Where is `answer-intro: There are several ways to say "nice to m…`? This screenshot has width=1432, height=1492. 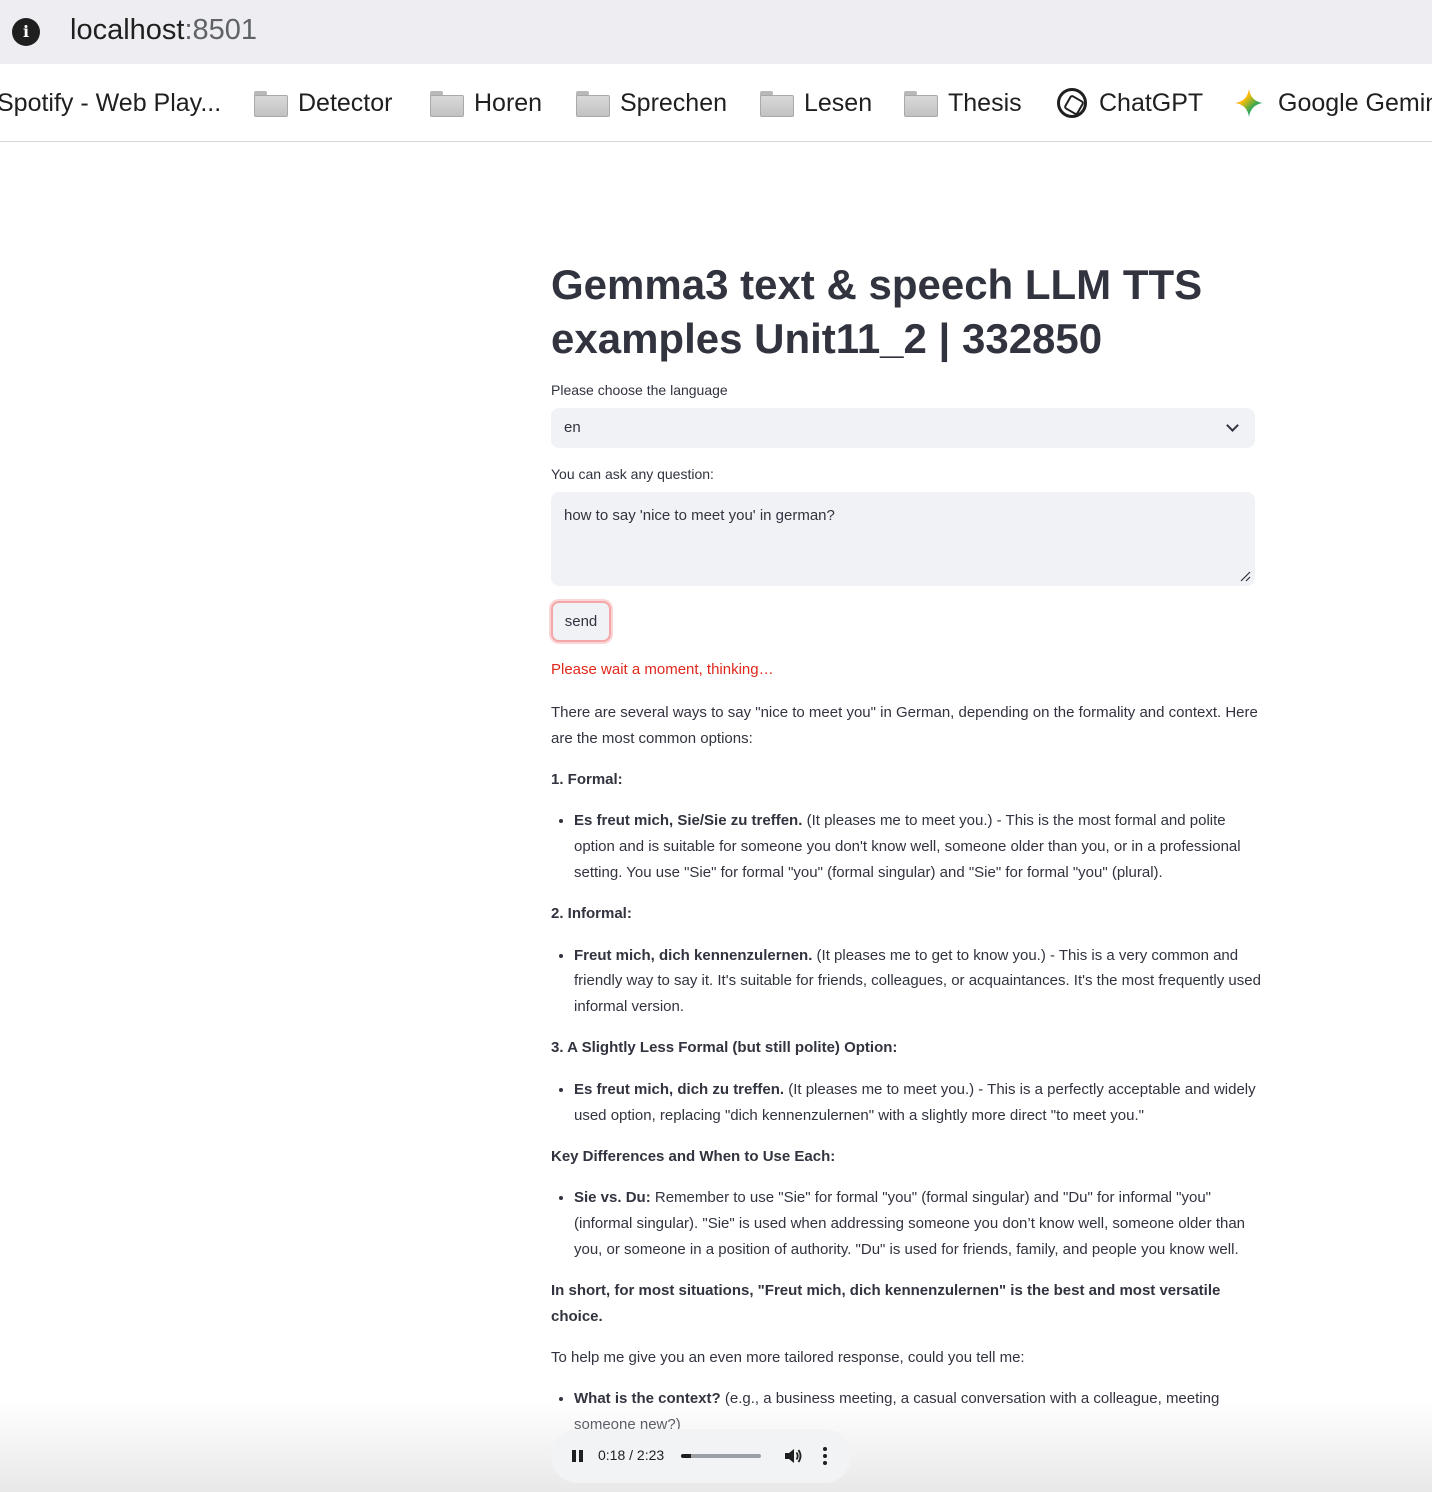 answer-intro: There are several ways to say "nice to m… is located at coordinates (904, 725).